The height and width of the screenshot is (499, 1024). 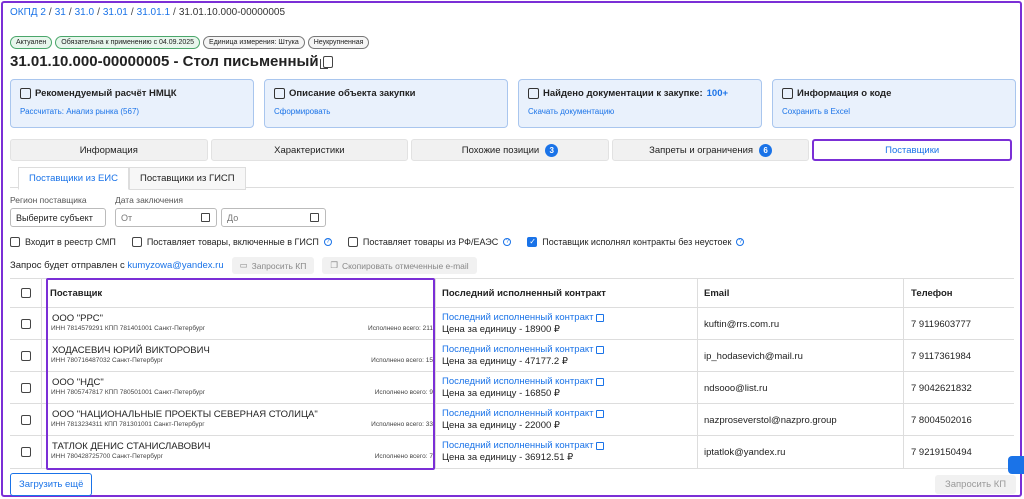 I want to click on subtab-eis: Поставщики из ЕИС, so click(x=73, y=178).